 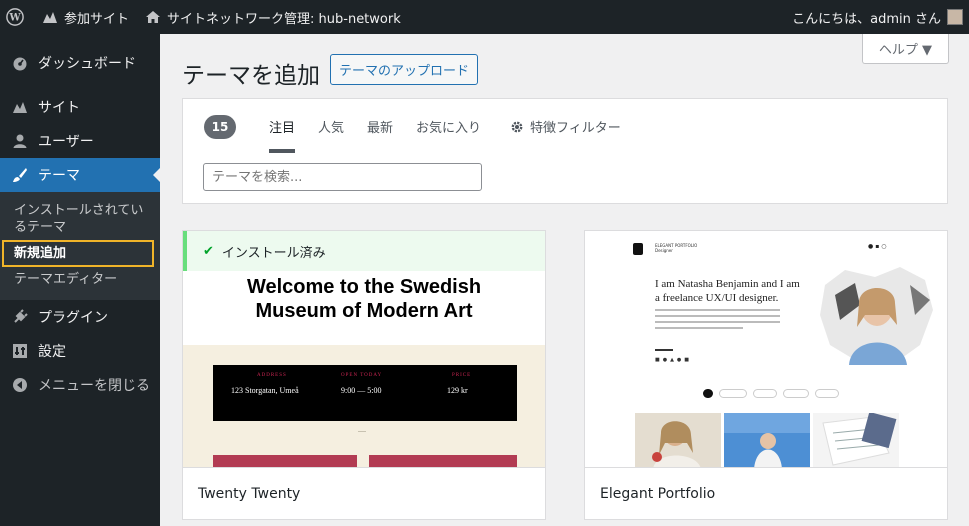 I want to click on svg-text: W, so click(x=14, y=18).